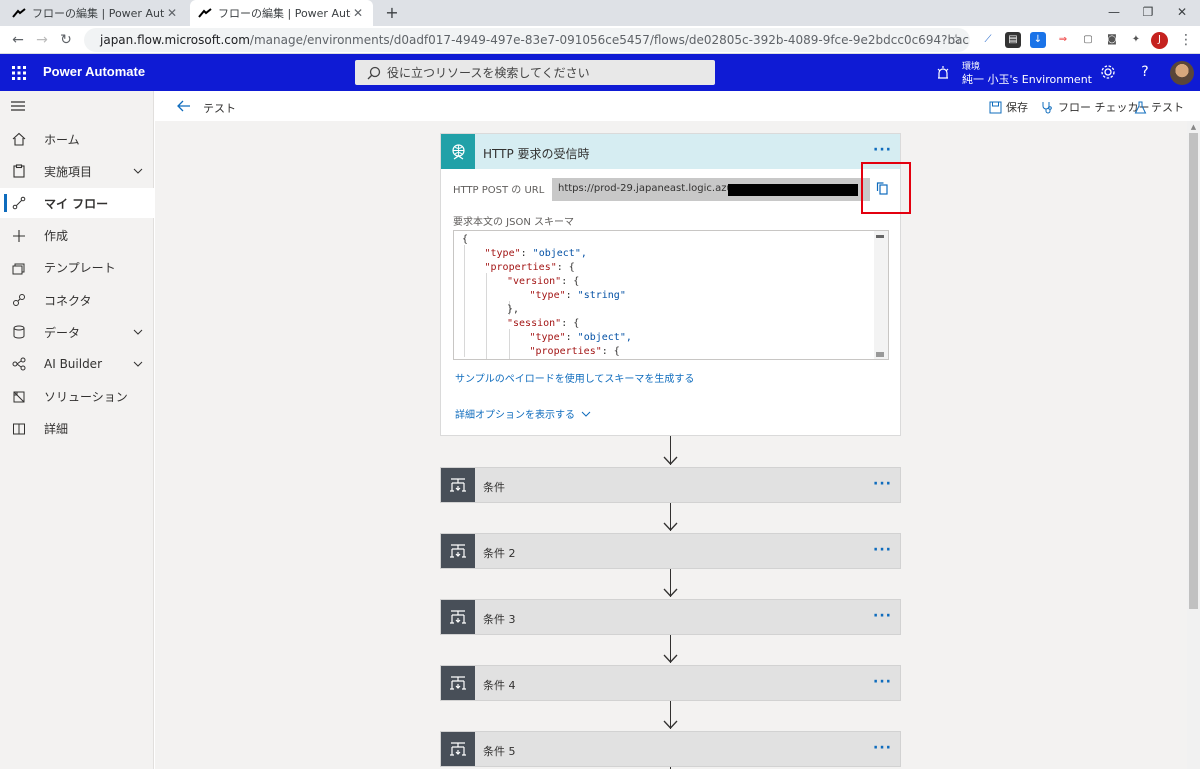 This screenshot has height=769, width=1200. What do you see at coordinates (1136, 40) in the screenshot?
I see `puzzle-extensions-icon: ✦` at bounding box center [1136, 40].